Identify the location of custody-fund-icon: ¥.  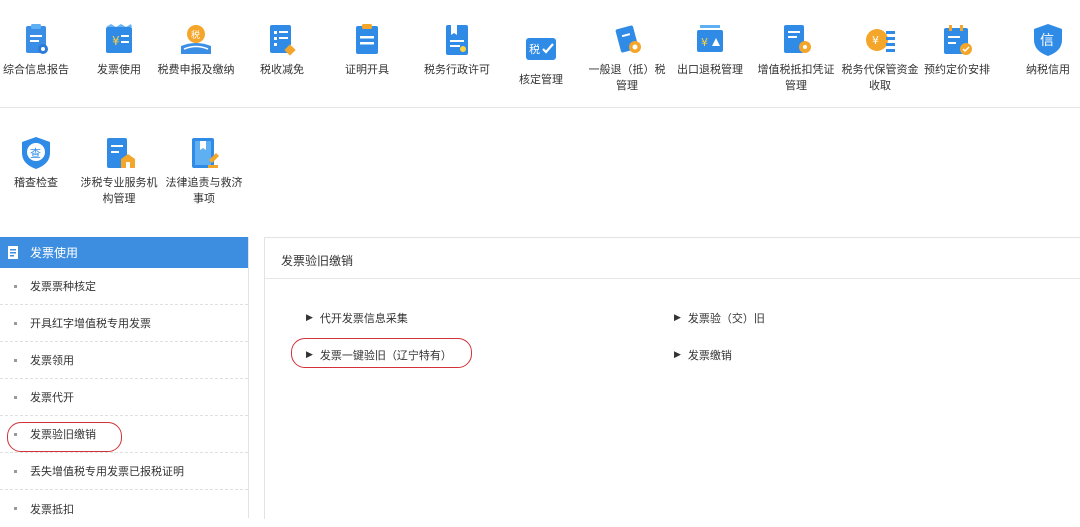
(880, 40).